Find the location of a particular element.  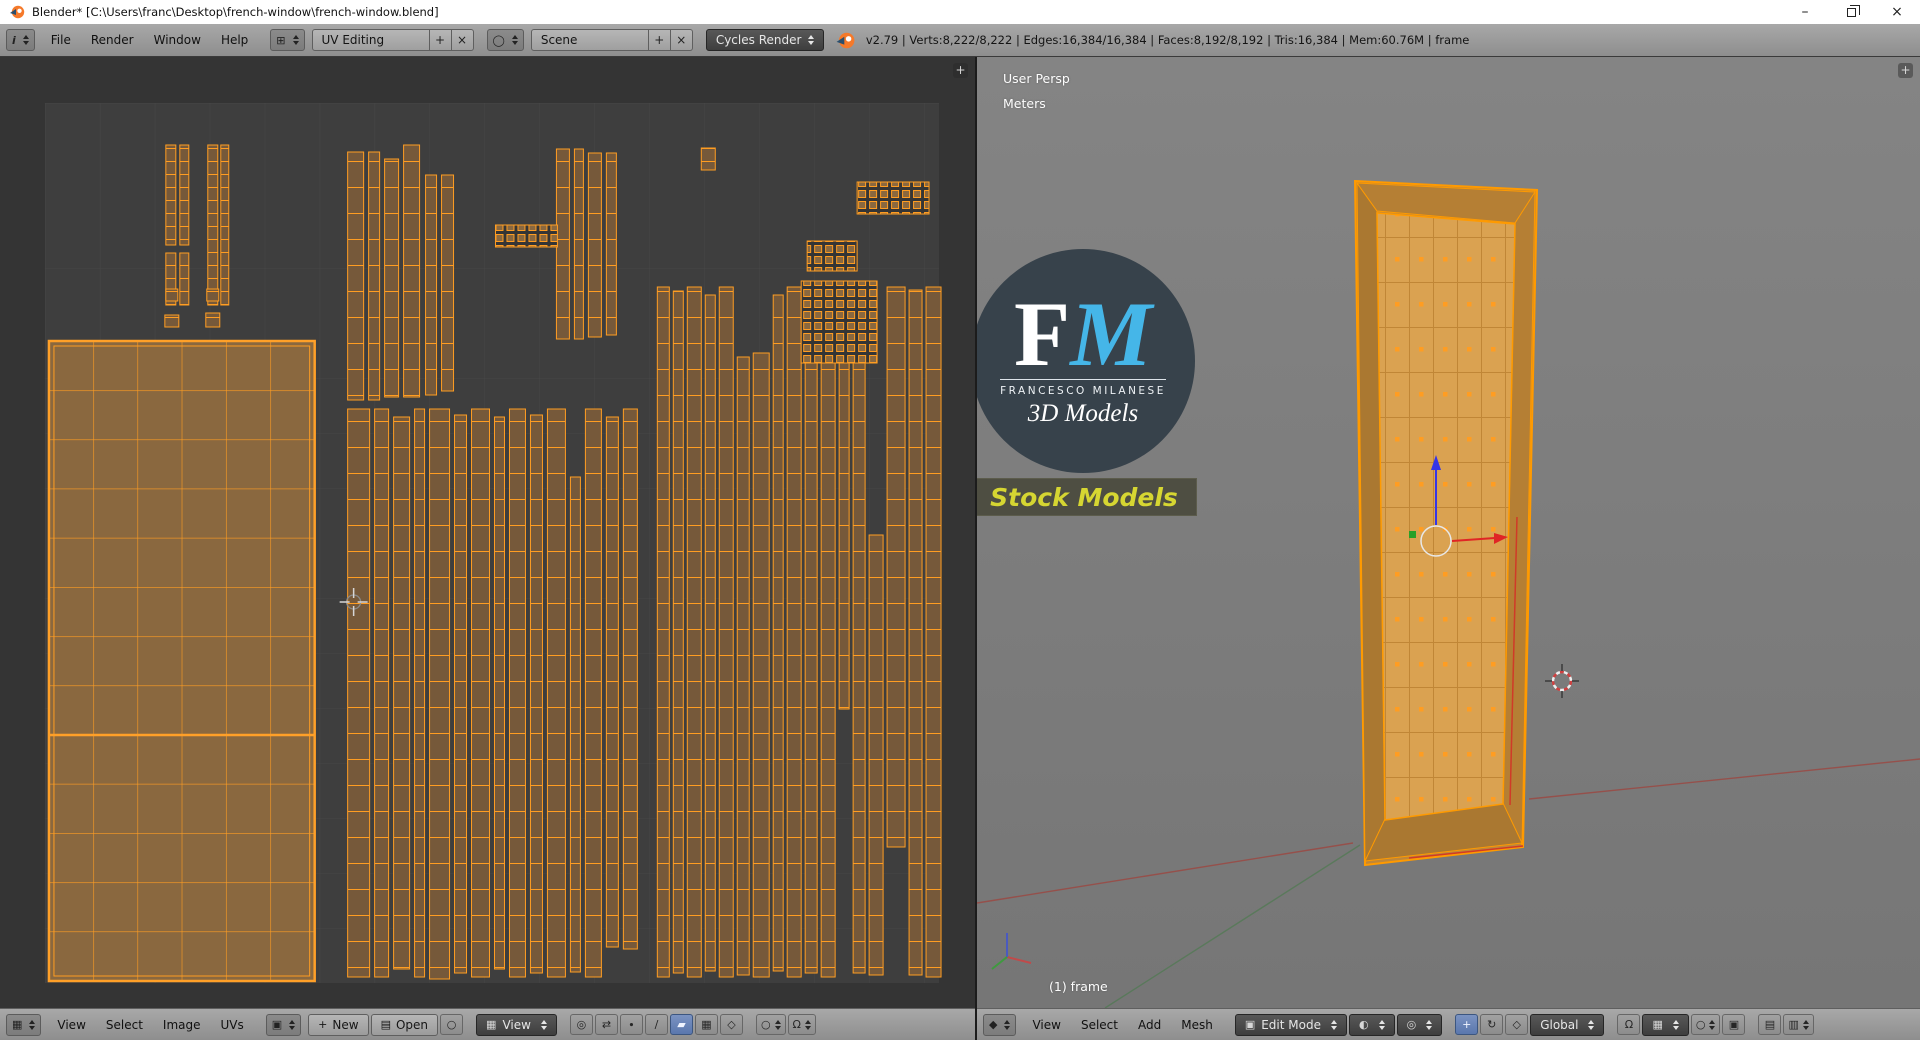

menu-help: Help is located at coordinates (234, 40).